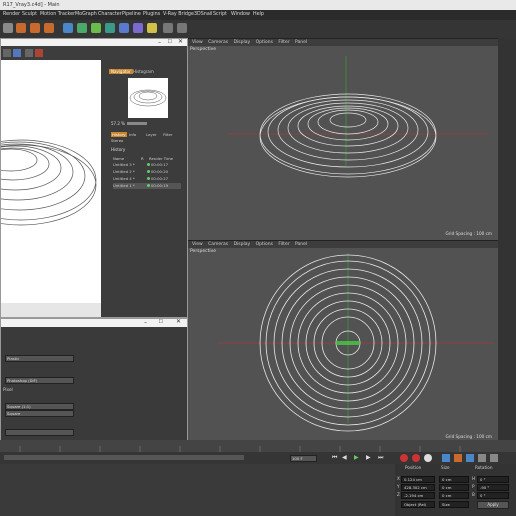  What do you see at coordinates (418, 487) in the screenshot?
I see `position-y-field: 428.302 cm` at bounding box center [418, 487].